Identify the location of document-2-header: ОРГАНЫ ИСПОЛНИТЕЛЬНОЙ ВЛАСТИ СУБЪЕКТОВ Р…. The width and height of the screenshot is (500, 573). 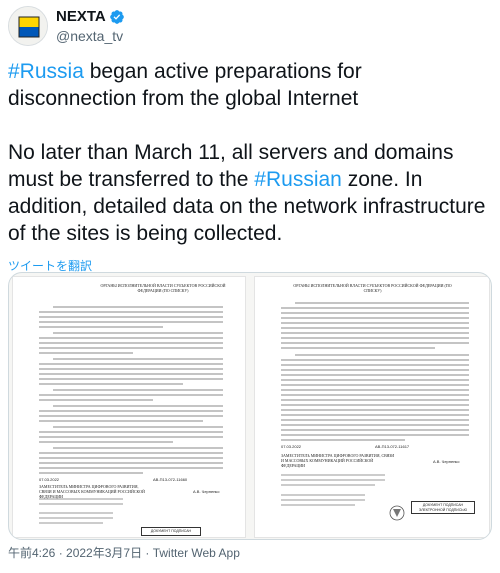
(372, 288).